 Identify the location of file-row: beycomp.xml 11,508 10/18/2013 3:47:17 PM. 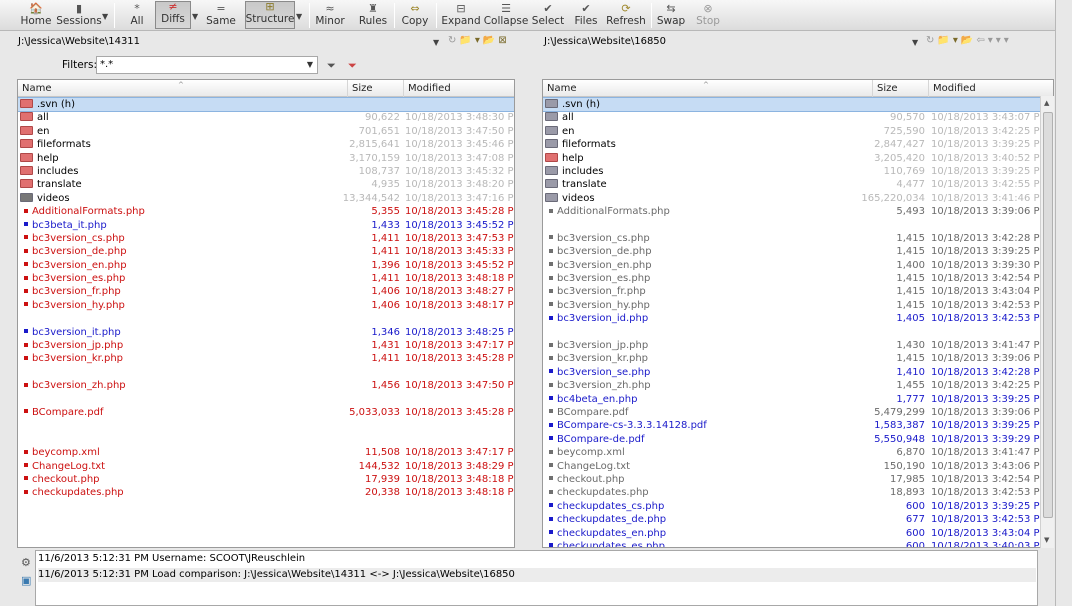
(266, 452).